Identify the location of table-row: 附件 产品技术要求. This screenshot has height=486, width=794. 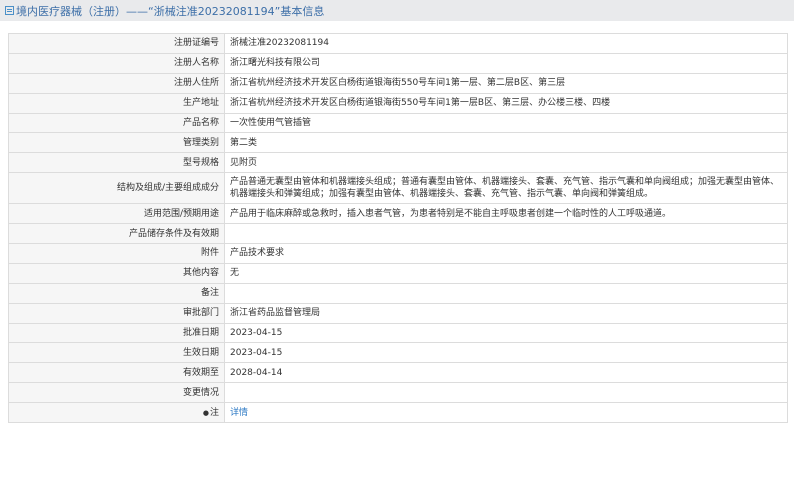
(398, 253).